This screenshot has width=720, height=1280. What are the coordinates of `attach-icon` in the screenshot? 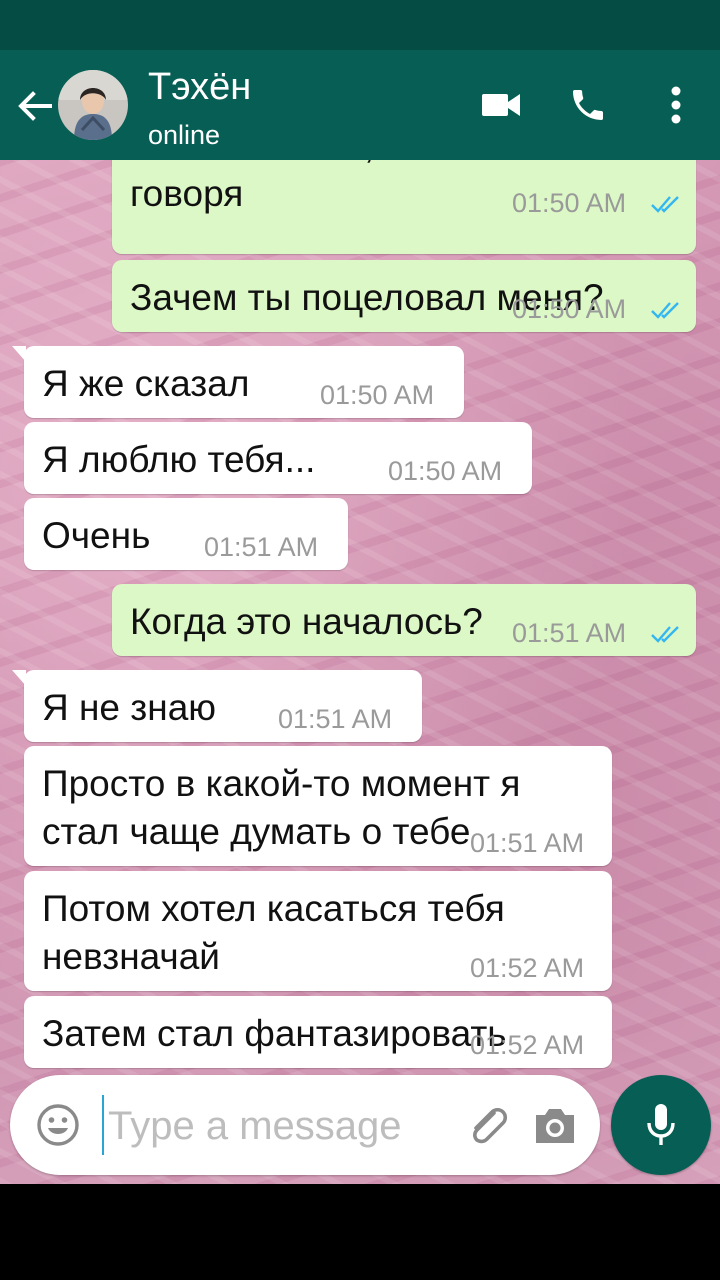 It's located at (488, 1125).